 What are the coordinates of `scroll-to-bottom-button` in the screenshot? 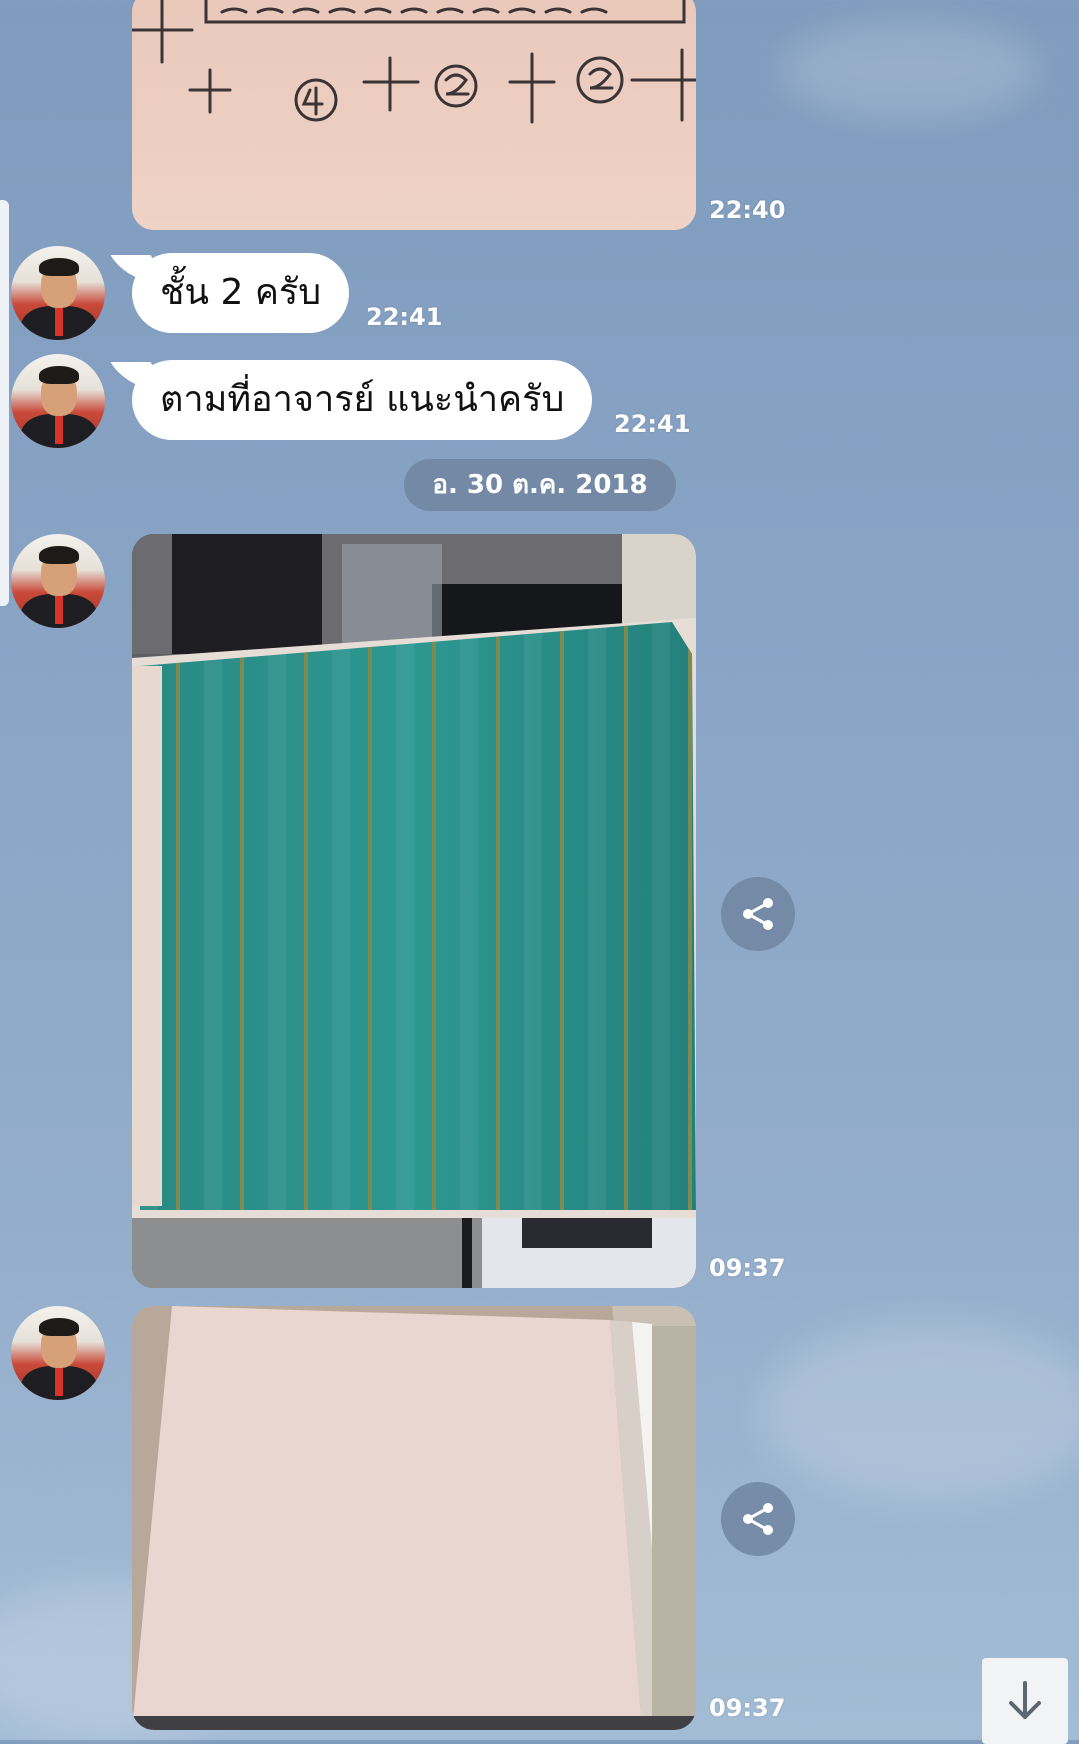 It's located at (1025, 1701).